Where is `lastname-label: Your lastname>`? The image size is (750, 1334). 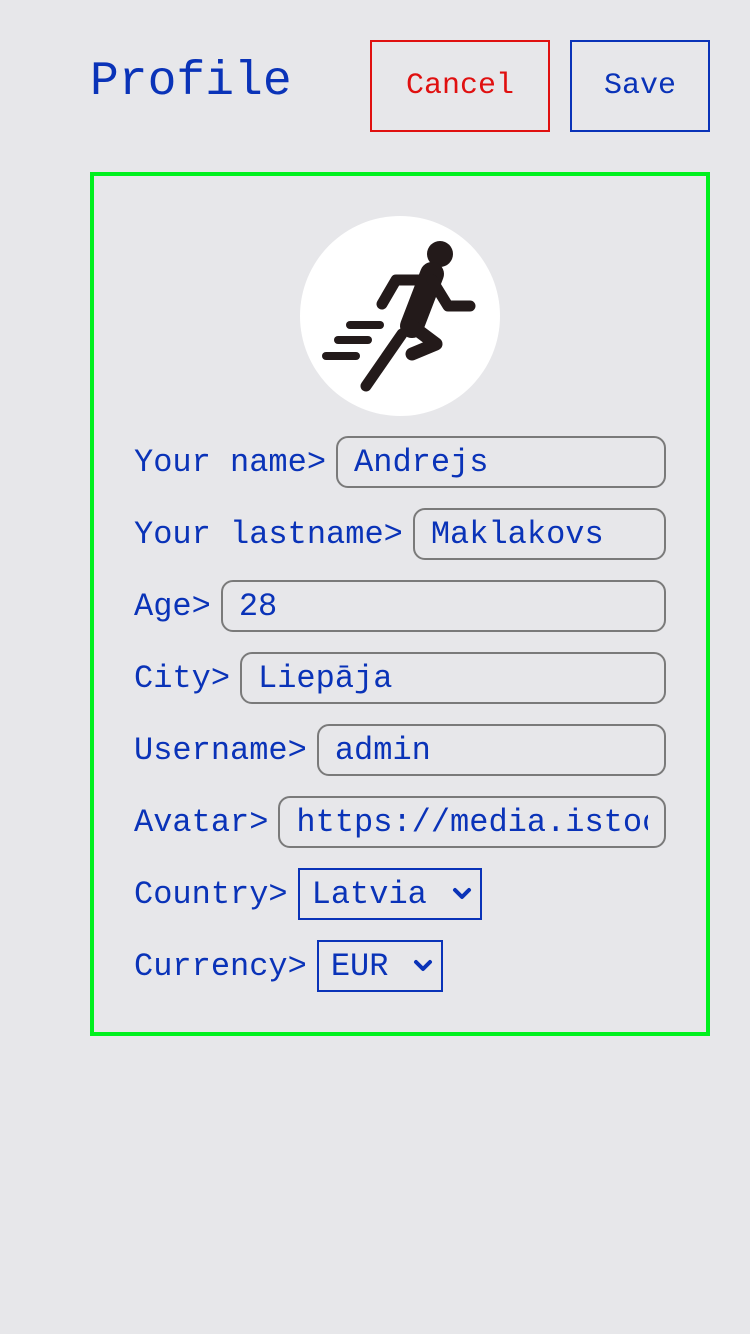 lastname-label: Your lastname> is located at coordinates (268, 534).